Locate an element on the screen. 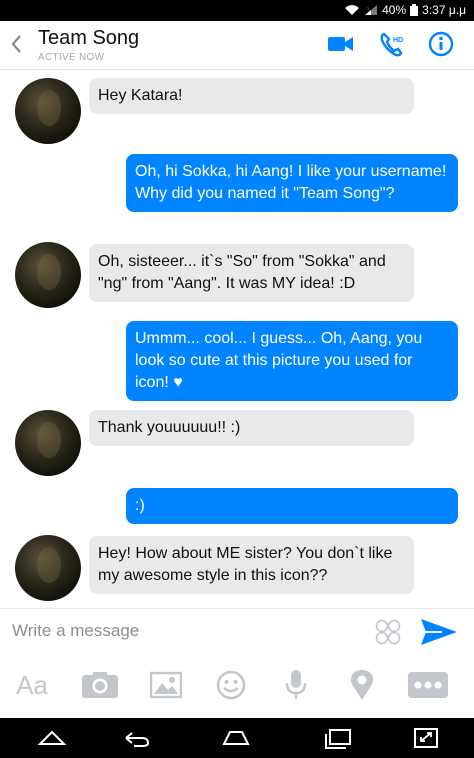  status-bar: x 40% 3:37 μ.μ is located at coordinates (237, 10).